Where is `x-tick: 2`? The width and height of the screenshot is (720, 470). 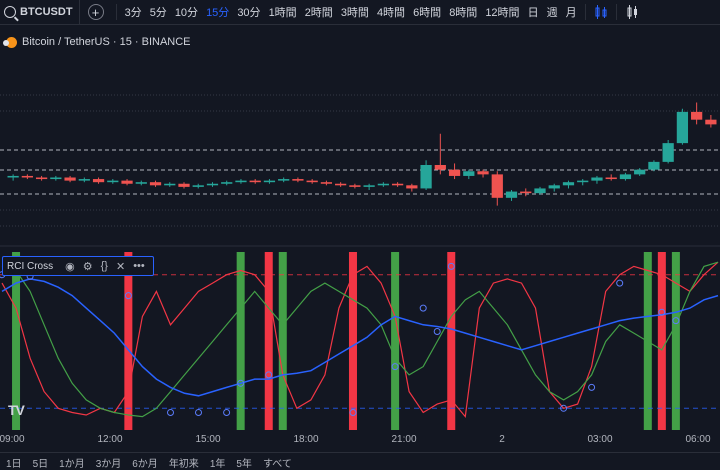 x-tick: 2 is located at coordinates (502, 439).